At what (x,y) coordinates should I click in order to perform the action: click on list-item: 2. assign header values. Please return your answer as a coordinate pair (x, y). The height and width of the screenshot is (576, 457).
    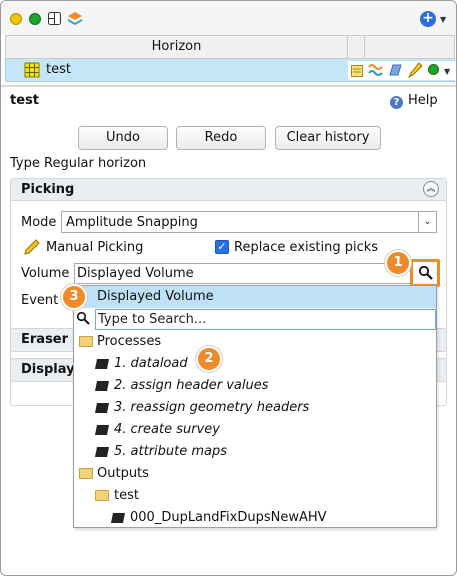
    Looking at the image, I should click on (255, 386).